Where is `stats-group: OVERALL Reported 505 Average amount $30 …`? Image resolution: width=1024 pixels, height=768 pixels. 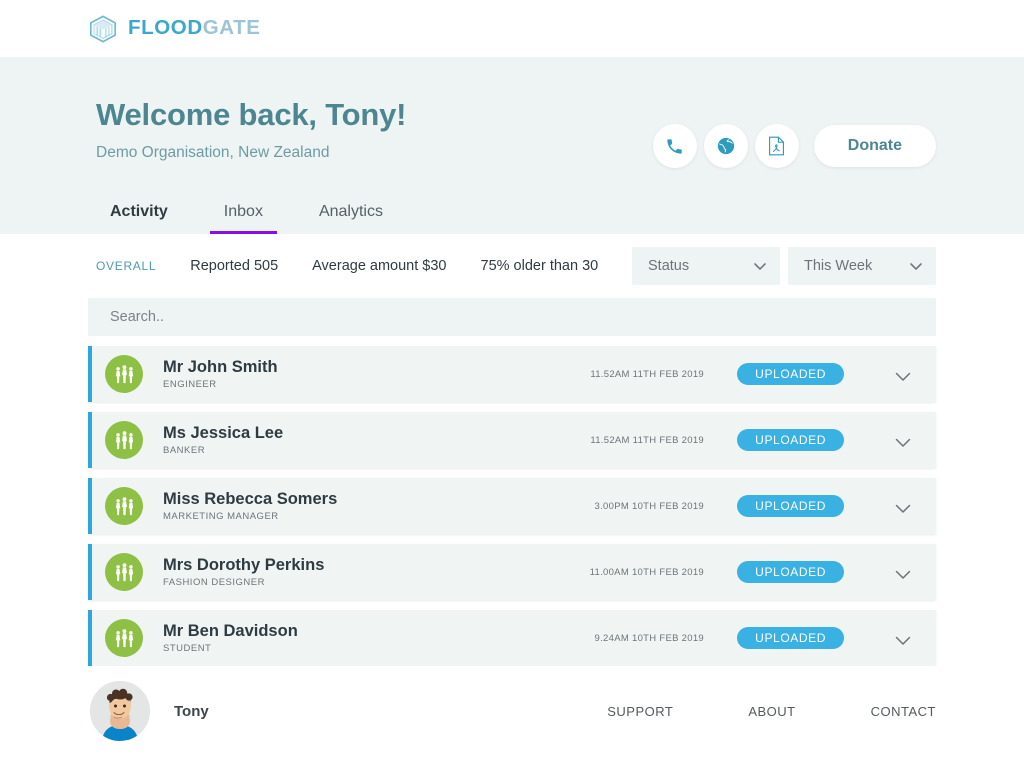
stats-group: OVERALL Reported 505 Average amount $30 … is located at coordinates (343, 266).